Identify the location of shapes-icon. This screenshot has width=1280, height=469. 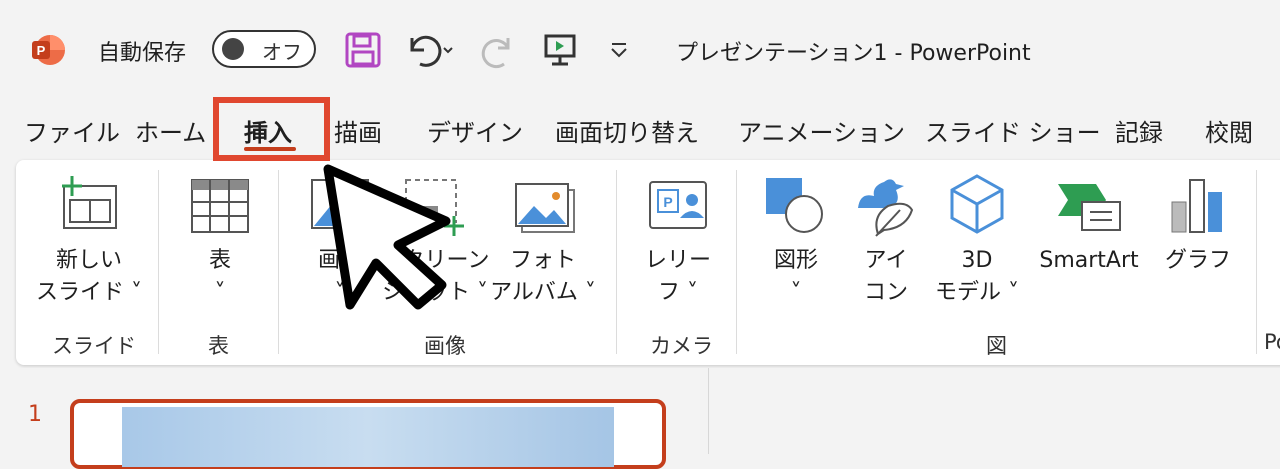
(796, 206).